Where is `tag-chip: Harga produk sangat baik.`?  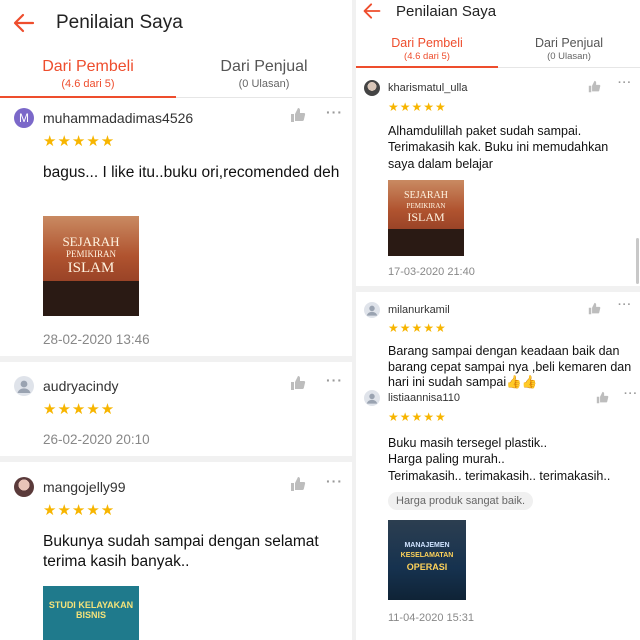
tag-chip: Harga produk sangat baik. is located at coordinates (461, 501).